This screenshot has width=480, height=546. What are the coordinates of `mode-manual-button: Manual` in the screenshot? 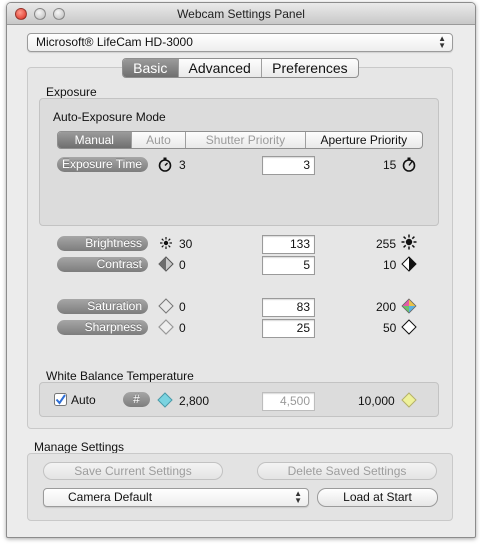 It's located at (94, 140).